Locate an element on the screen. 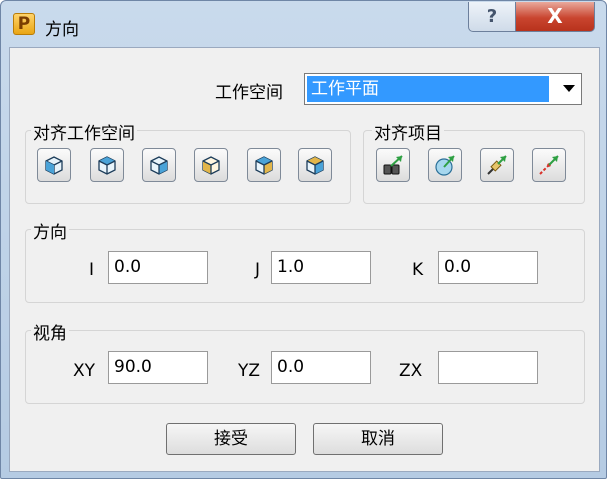 This screenshot has height=479, width=607. align-item-title: 对齐项目 is located at coordinates (408, 131).